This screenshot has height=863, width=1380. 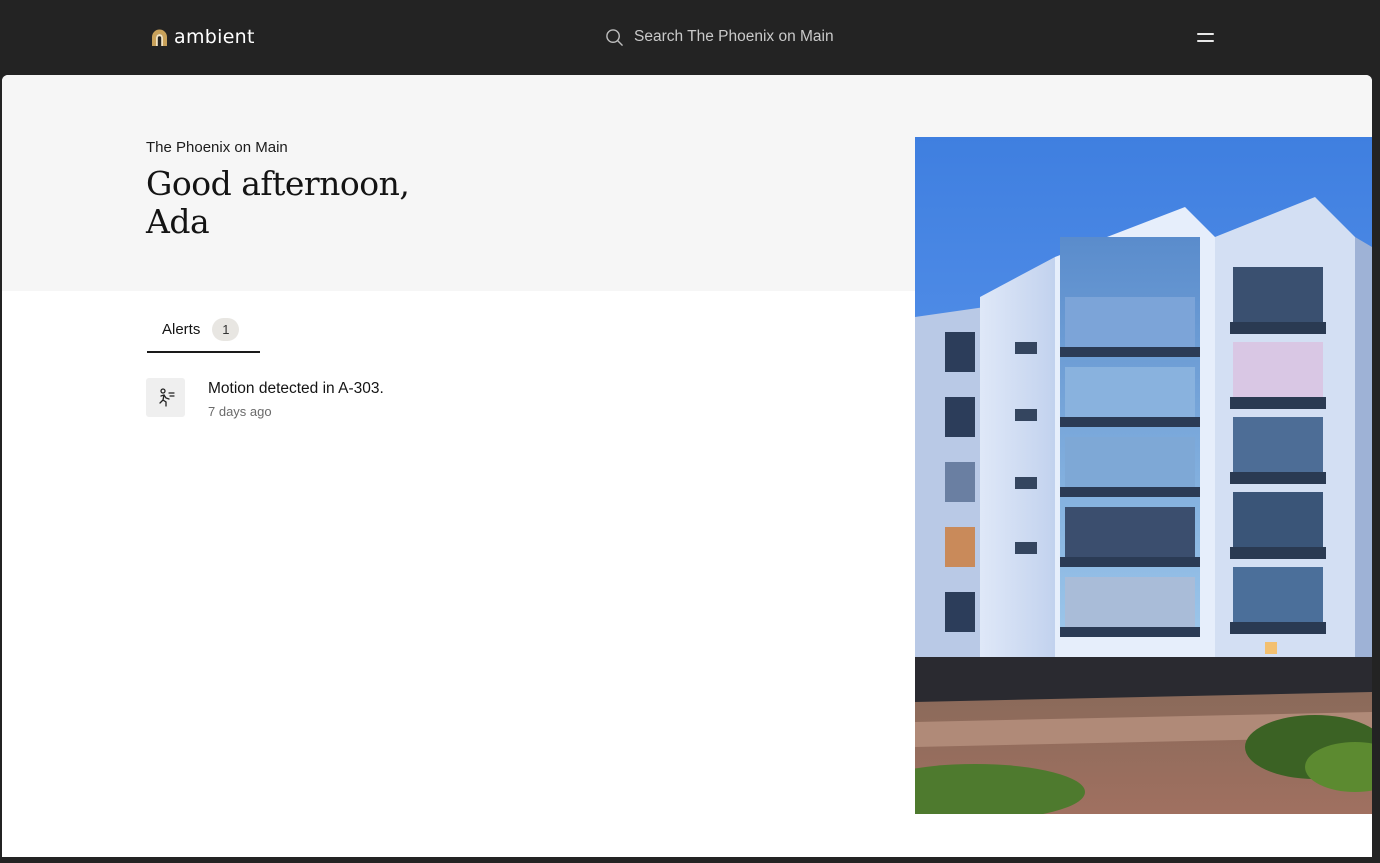 What do you see at coordinates (217, 147) in the screenshot?
I see `property-name: The Phoenix on Main` at bounding box center [217, 147].